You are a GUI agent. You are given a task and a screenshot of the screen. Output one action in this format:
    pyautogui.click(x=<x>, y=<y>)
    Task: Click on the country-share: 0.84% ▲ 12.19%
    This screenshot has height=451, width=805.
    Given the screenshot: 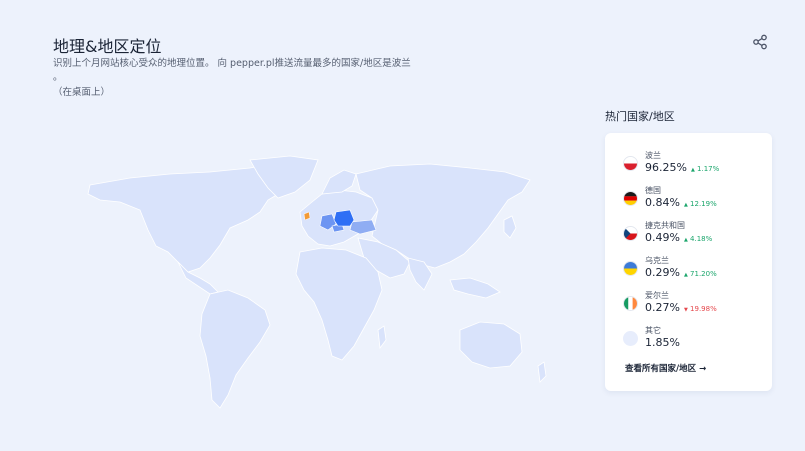 What is the action you would take?
    pyautogui.click(x=681, y=202)
    